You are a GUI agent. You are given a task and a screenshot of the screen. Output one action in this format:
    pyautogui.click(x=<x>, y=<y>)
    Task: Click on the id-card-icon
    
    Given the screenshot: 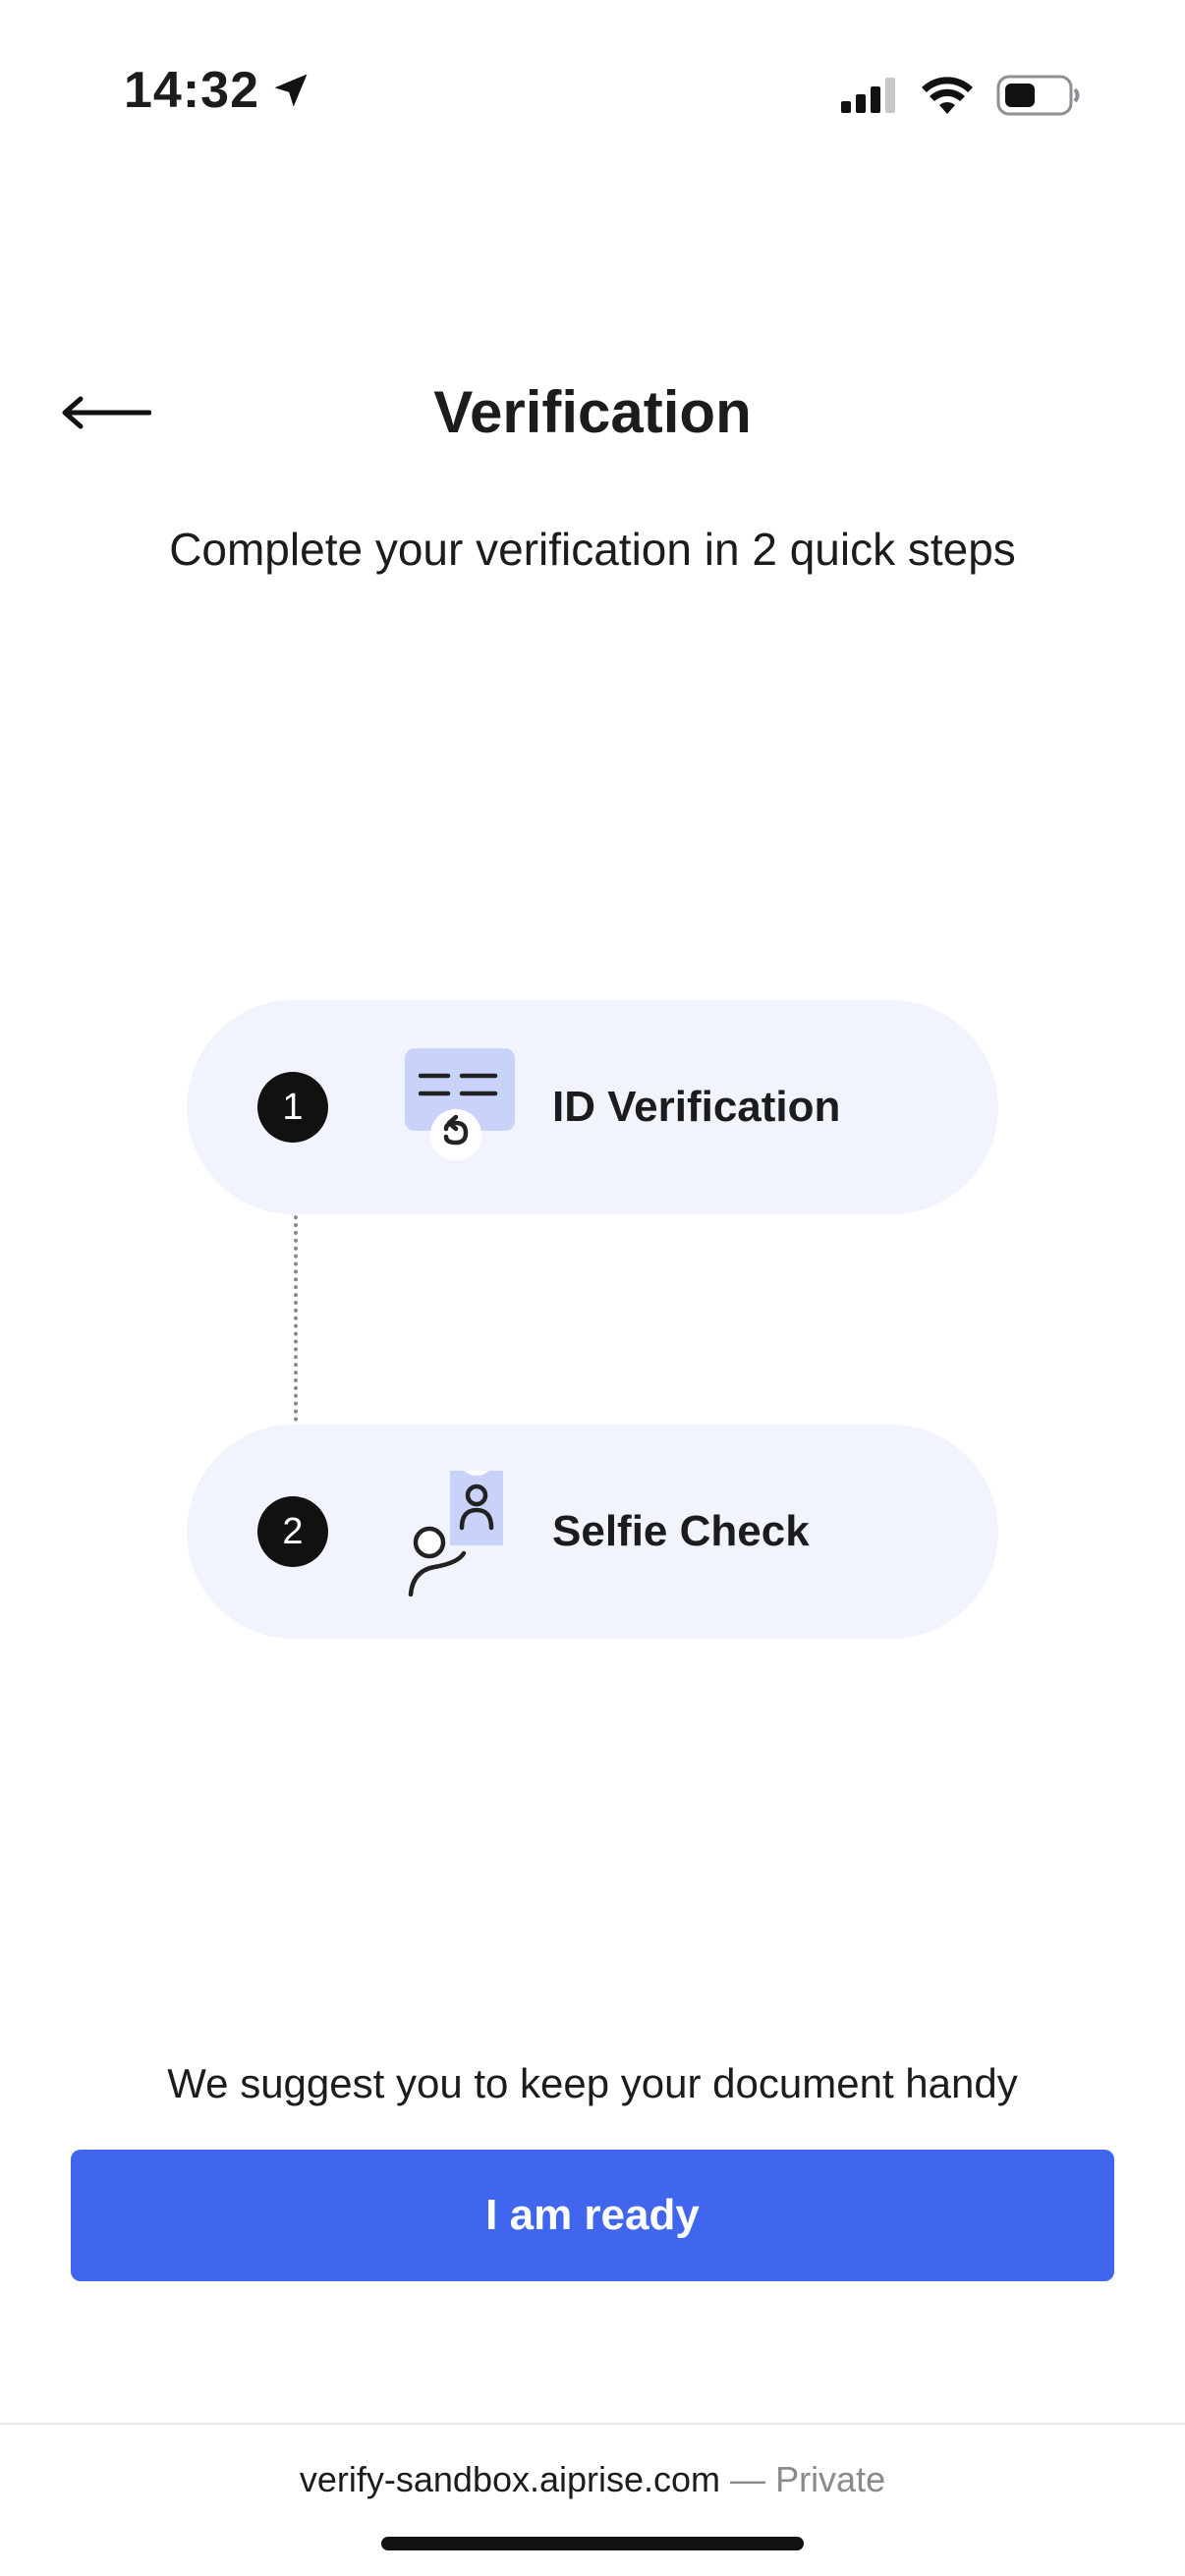 What is the action you would take?
    pyautogui.click(x=460, y=1104)
    